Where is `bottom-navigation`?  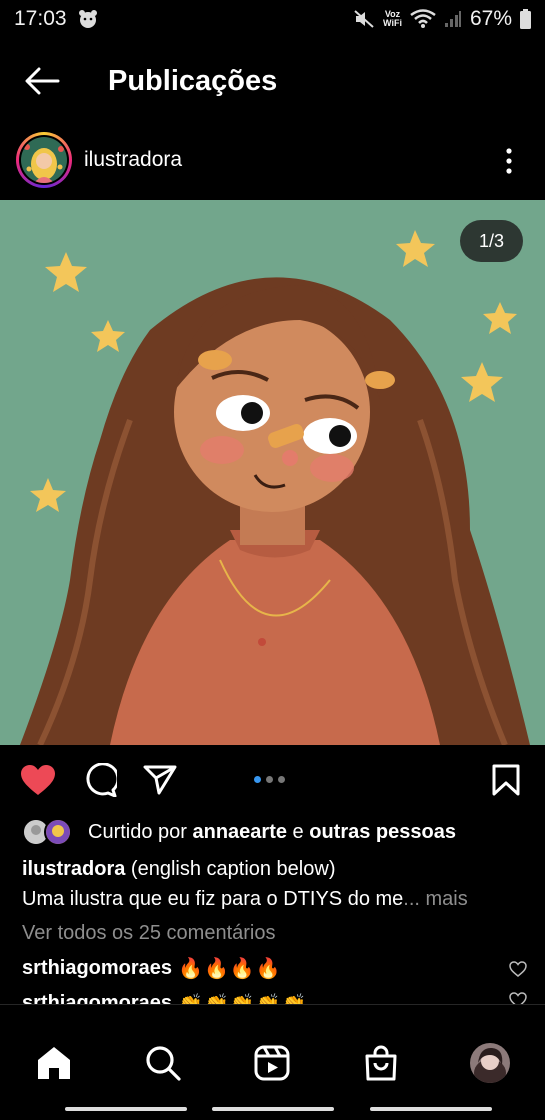
bottom-navigation is located at coordinates (272, 1062).